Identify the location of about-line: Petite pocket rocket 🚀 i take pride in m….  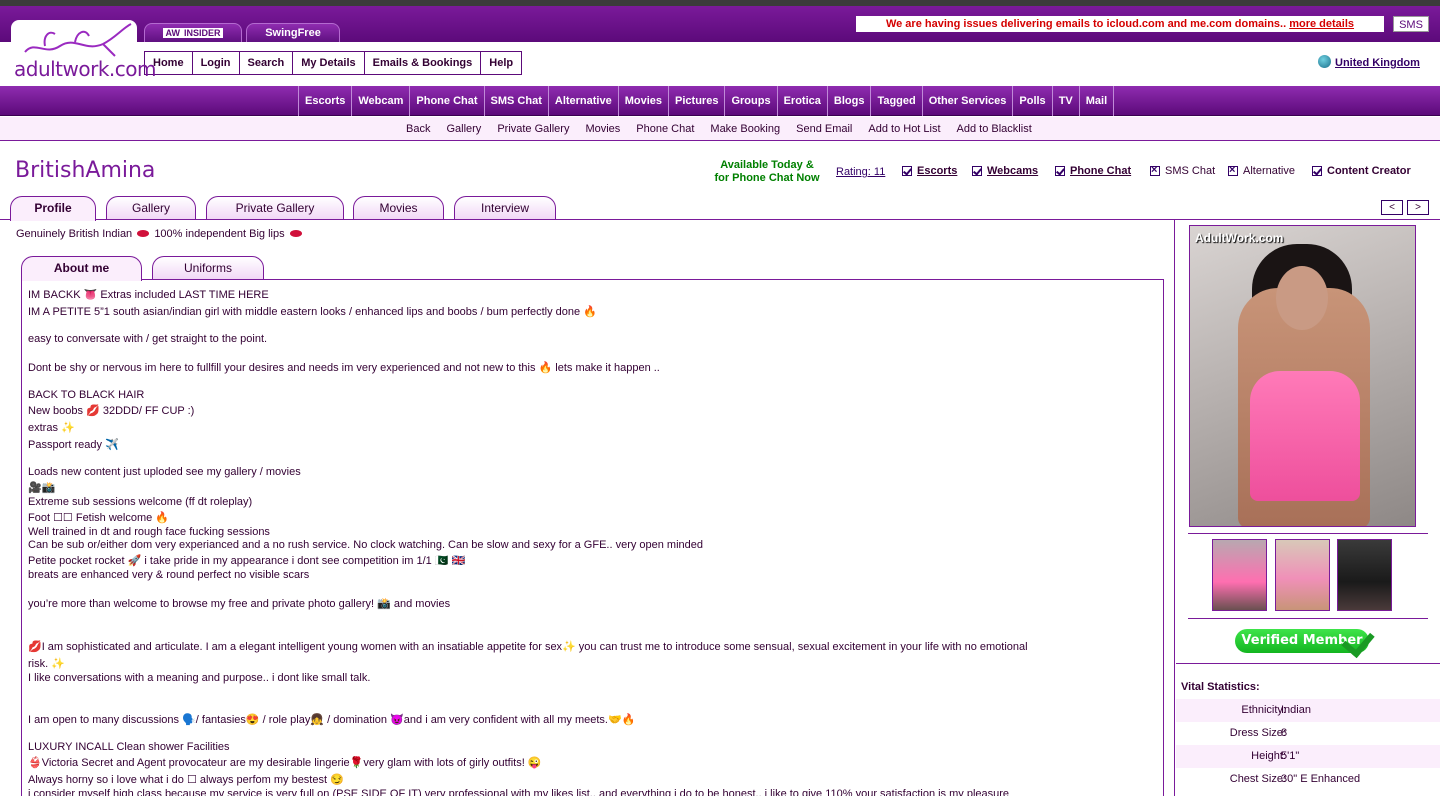
(247, 561).